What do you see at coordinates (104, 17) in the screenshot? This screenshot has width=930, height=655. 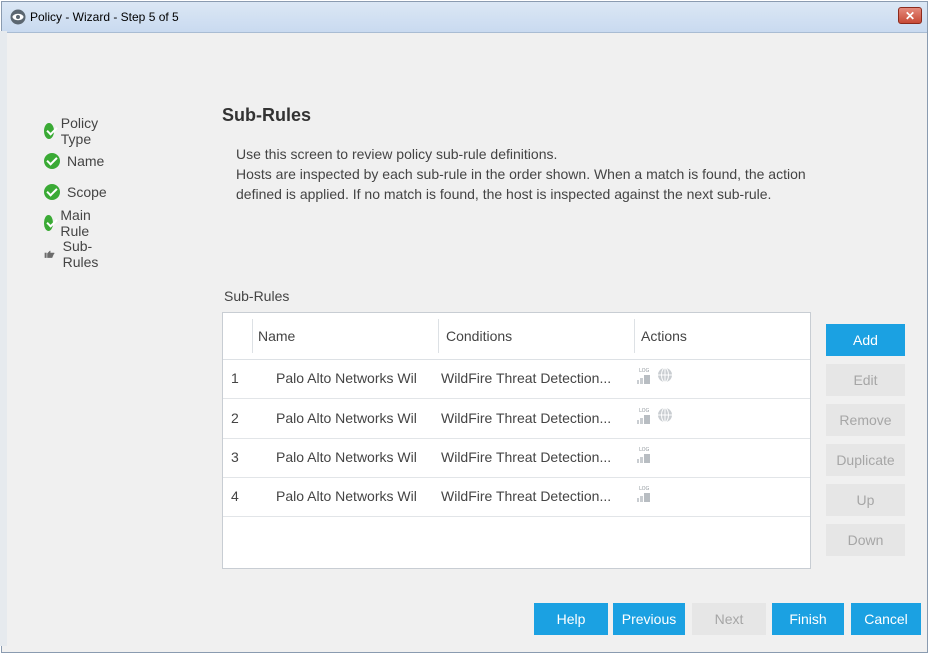 I see `window-title: Policy - Wizard - Step 5 of 5` at bounding box center [104, 17].